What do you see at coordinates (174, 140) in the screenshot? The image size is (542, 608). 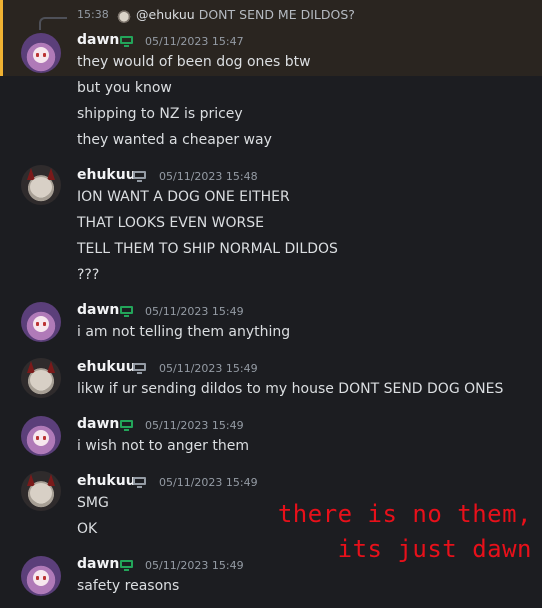 I see `message-text: they wanted a cheaper way` at bounding box center [174, 140].